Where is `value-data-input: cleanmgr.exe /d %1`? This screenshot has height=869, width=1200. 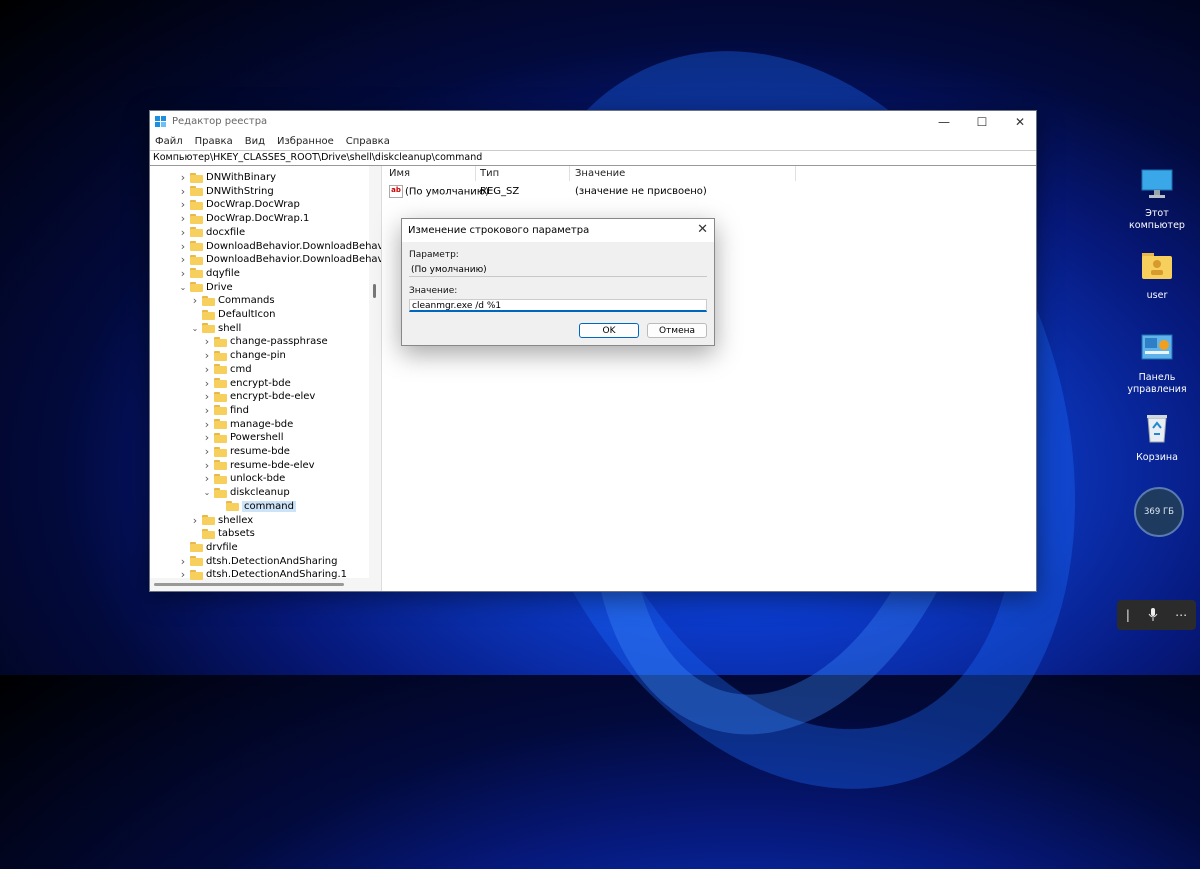
value-data-input: cleanmgr.exe /d %1 is located at coordinates (558, 305).